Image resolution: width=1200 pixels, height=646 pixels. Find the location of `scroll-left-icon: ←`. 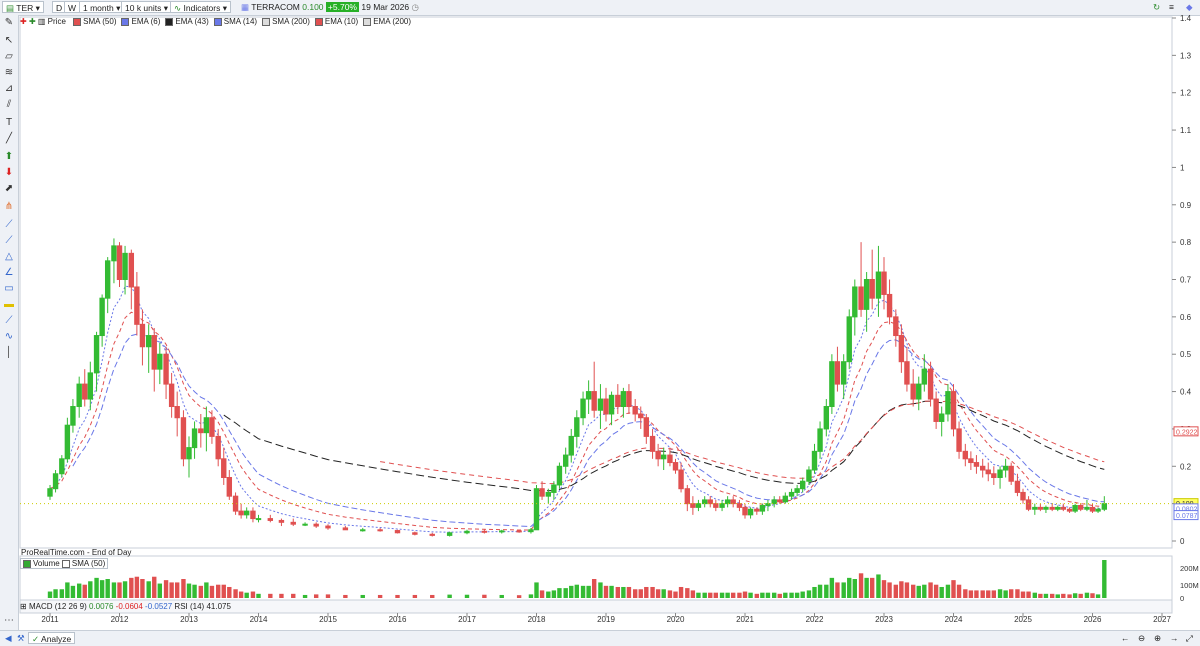

scroll-left-icon: ← is located at coordinates (1125, 638).